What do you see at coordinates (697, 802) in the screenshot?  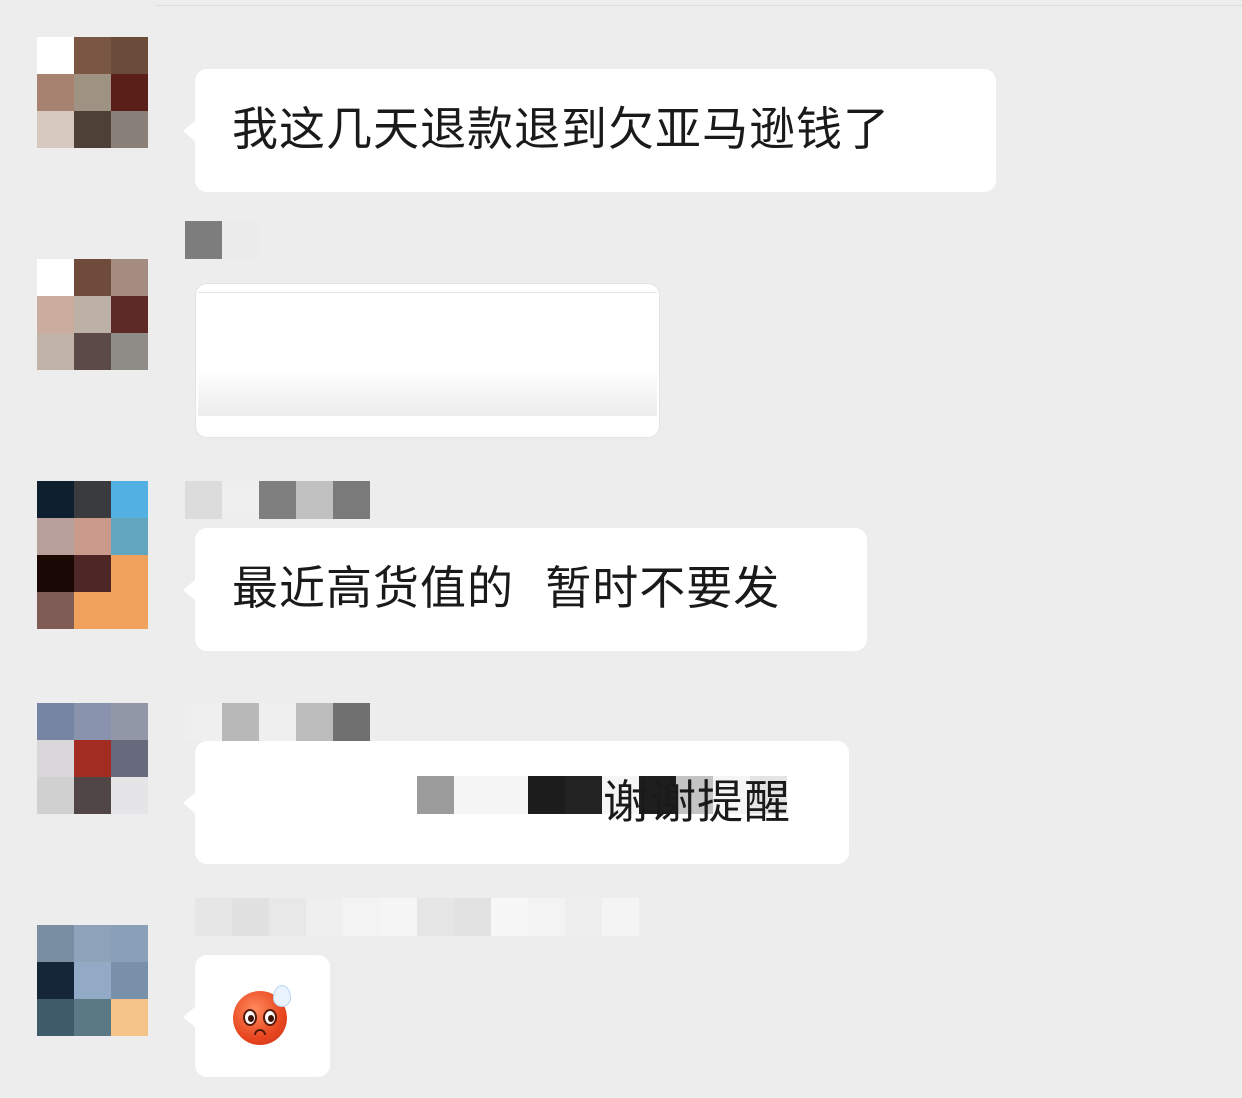 I see `message-text: 谢谢提醒` at bounding box center [697, 802].